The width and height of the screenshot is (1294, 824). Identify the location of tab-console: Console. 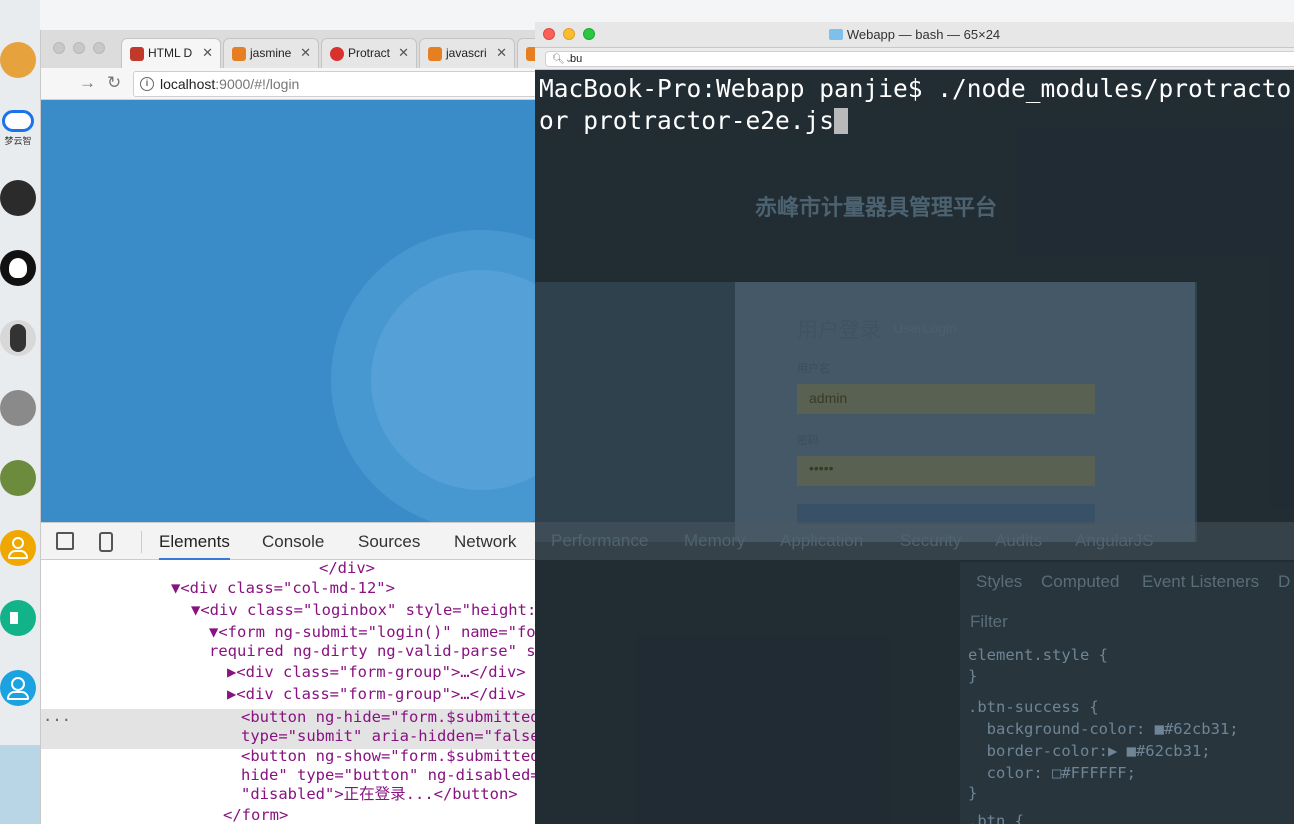
(293, 542).